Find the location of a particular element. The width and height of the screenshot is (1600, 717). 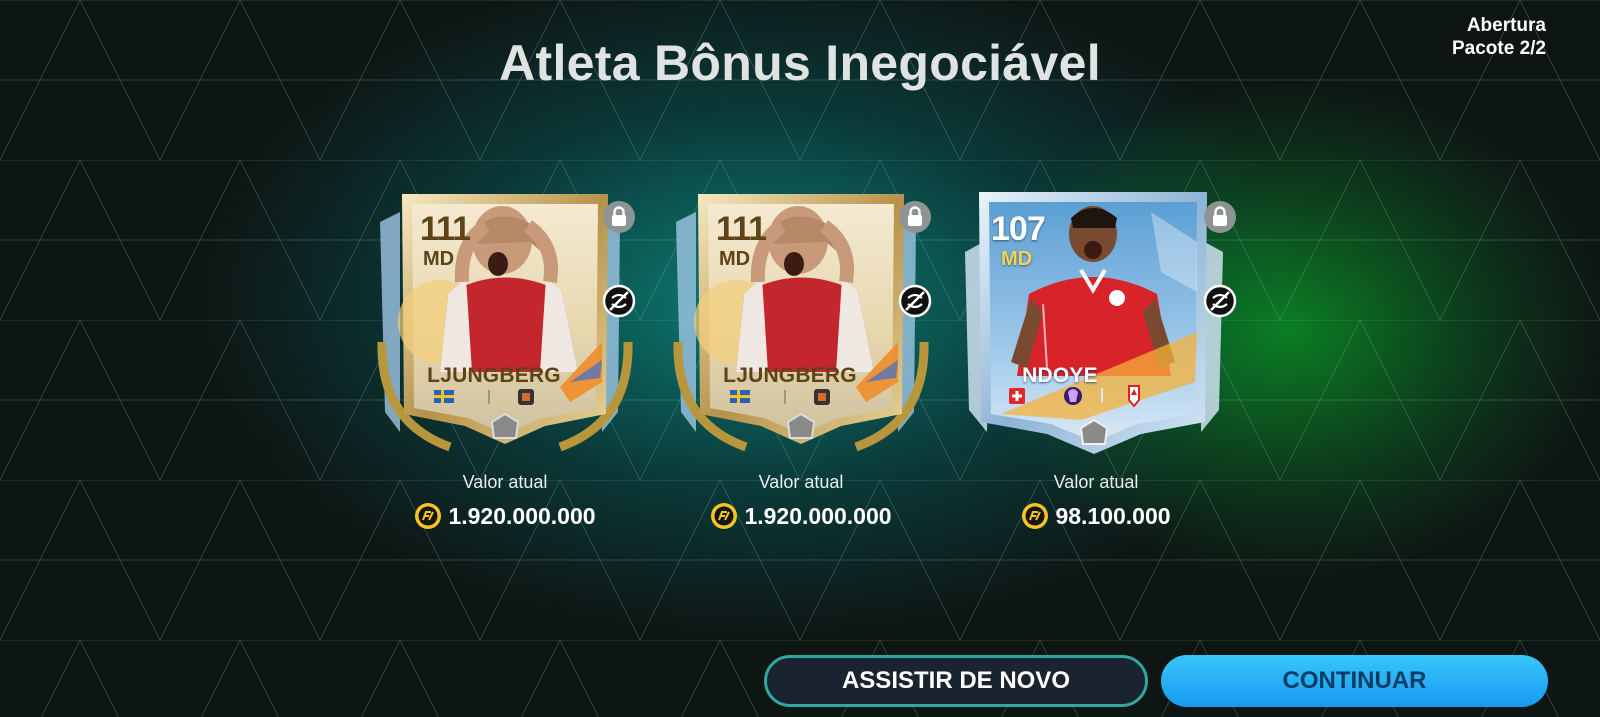

value-amount: 98.100.000 is located at coordinates (1113, 515).